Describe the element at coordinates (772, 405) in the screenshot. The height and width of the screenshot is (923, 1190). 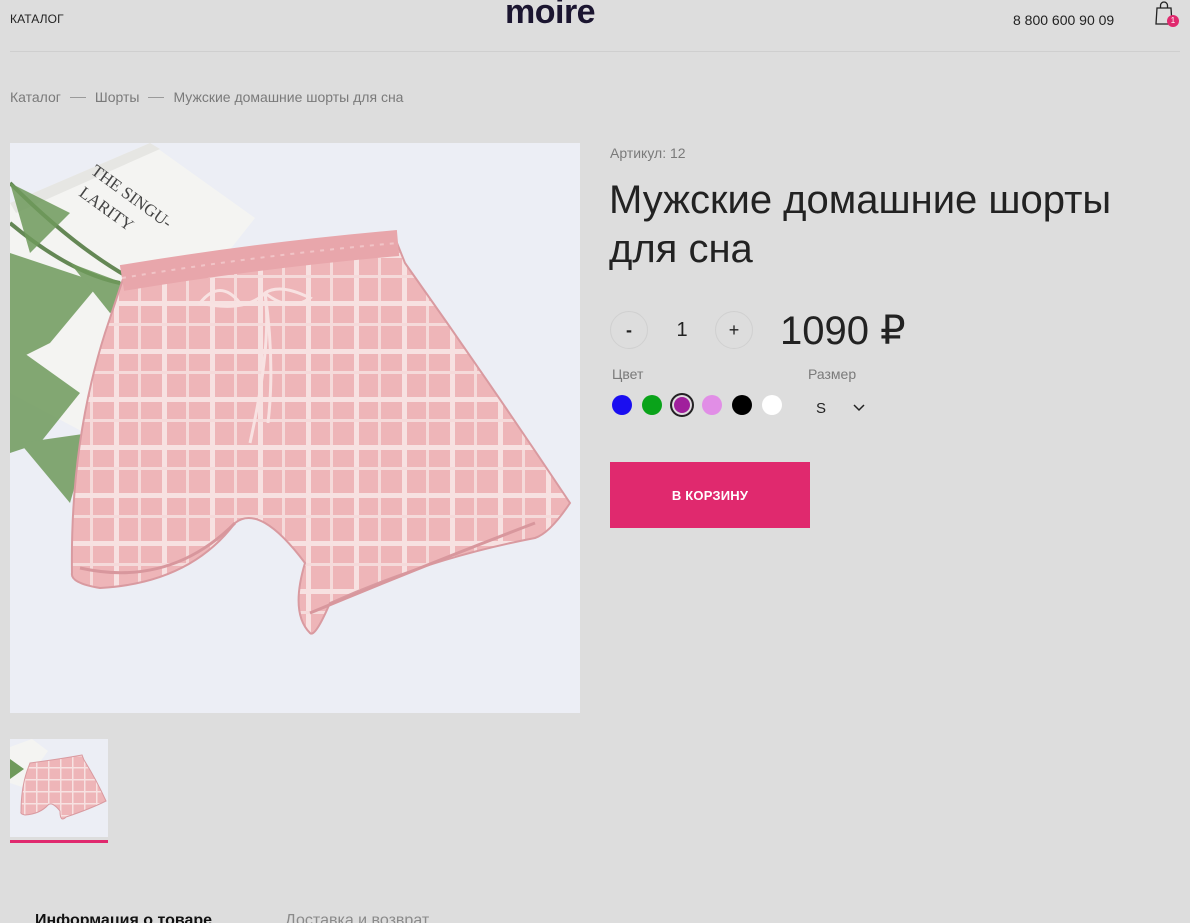
I see `color-swatch-white` at that location.